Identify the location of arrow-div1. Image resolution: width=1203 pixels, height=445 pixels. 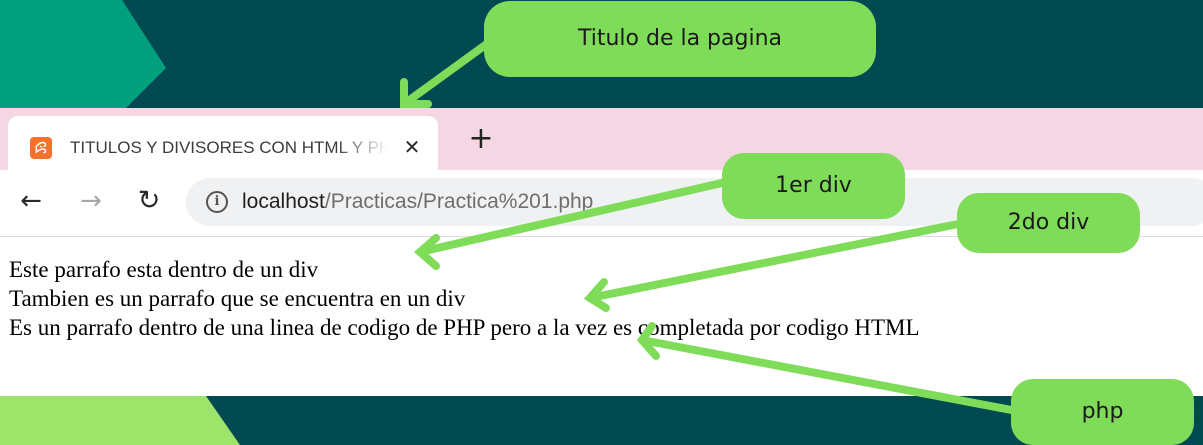
(577, 216).